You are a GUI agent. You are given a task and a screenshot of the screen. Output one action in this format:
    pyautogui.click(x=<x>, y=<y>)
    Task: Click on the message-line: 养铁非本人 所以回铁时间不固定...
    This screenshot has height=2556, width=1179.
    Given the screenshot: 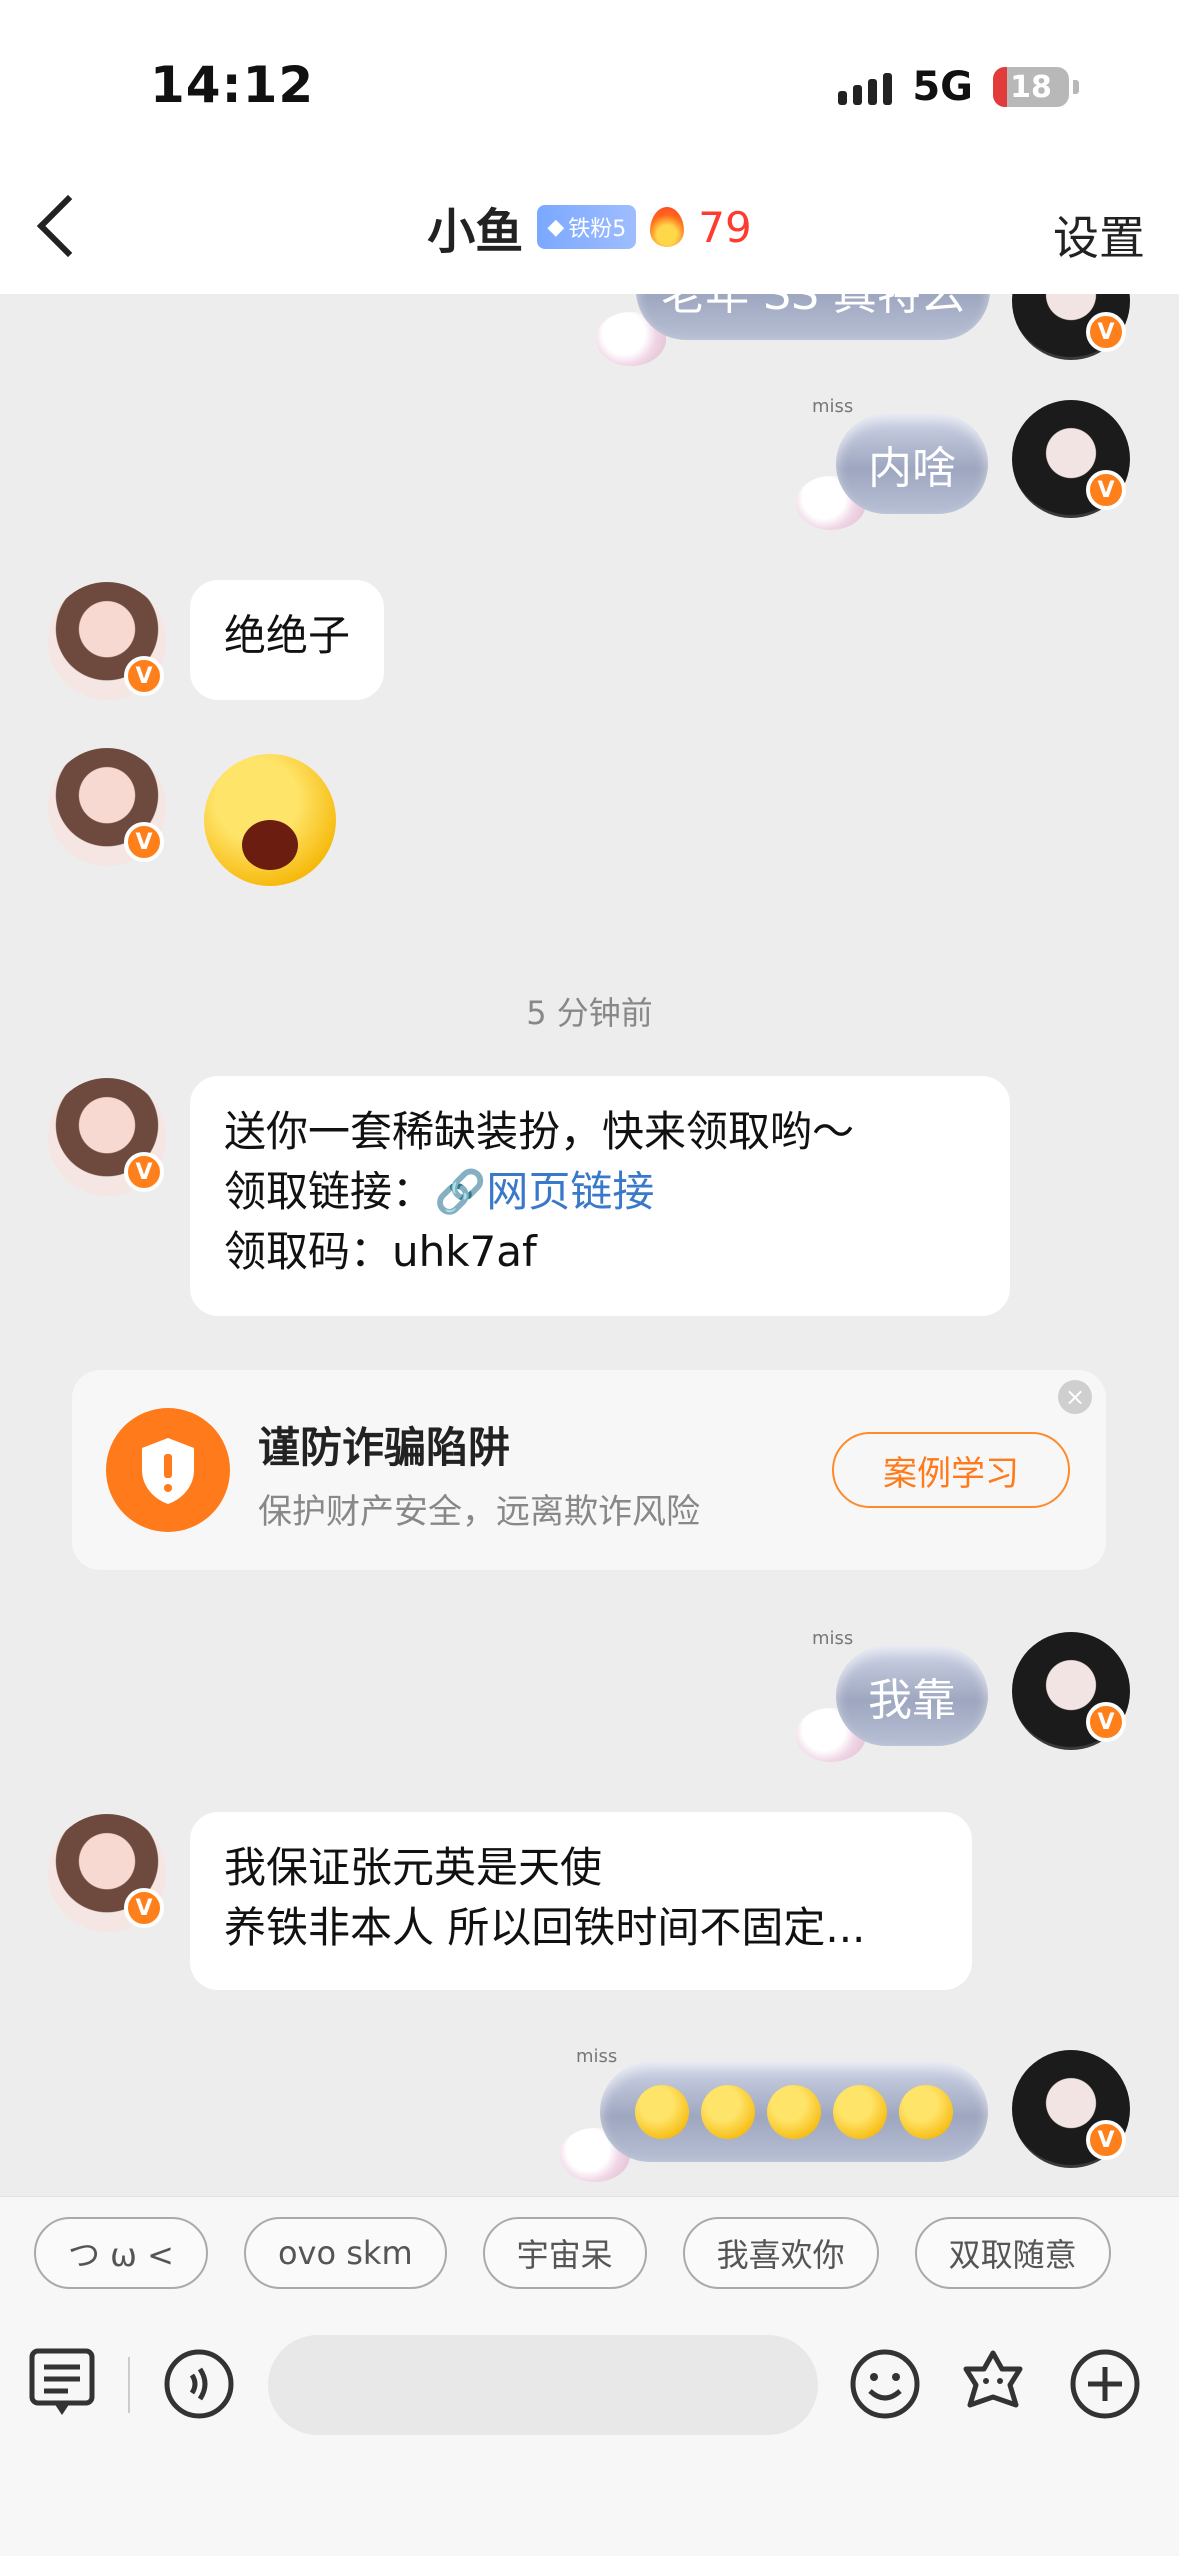 What is the action you would take?
    pyautogui.click(x=545, y=1927)
    